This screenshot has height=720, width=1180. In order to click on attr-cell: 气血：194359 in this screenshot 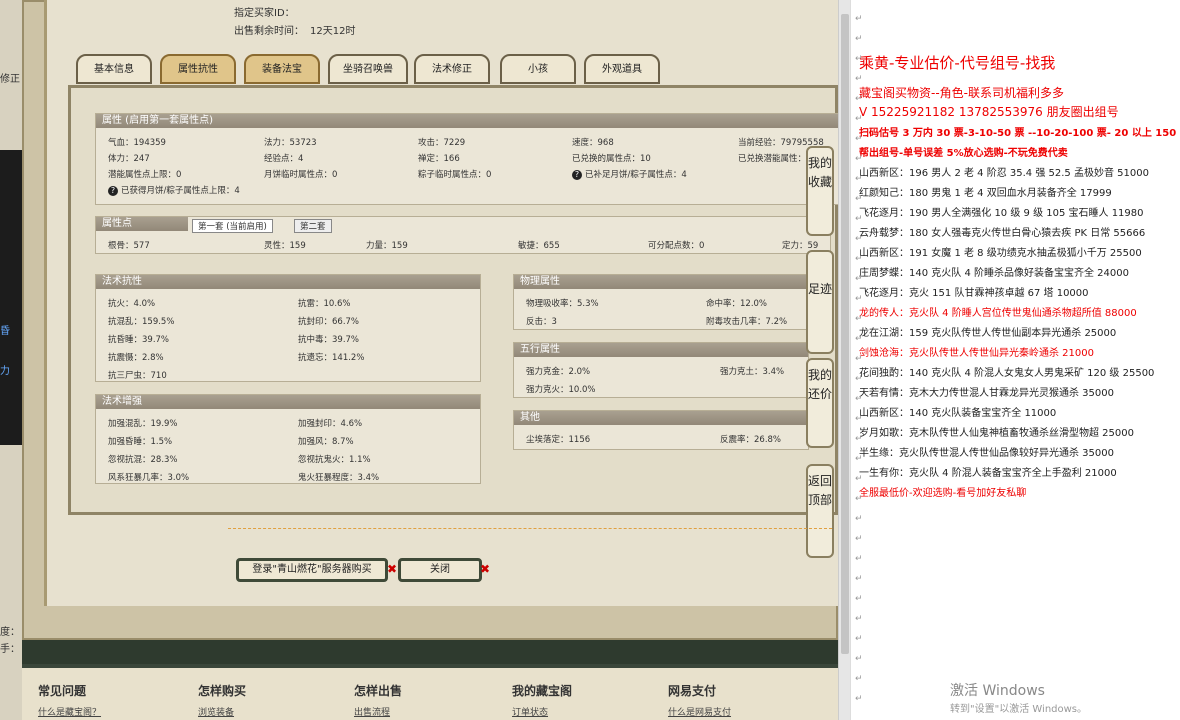, I will do `click(137, 143)`.